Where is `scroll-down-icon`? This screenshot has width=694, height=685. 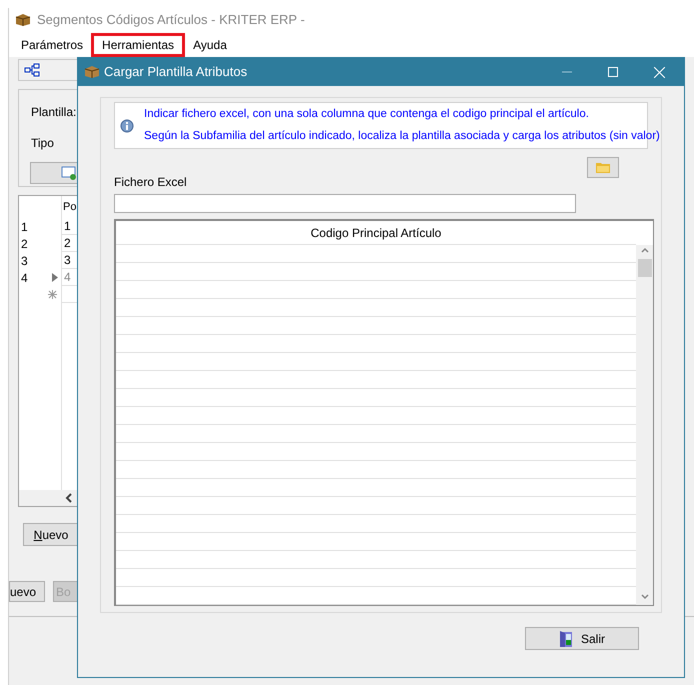
scroll-down-icon is located at coordinates (644, 597).